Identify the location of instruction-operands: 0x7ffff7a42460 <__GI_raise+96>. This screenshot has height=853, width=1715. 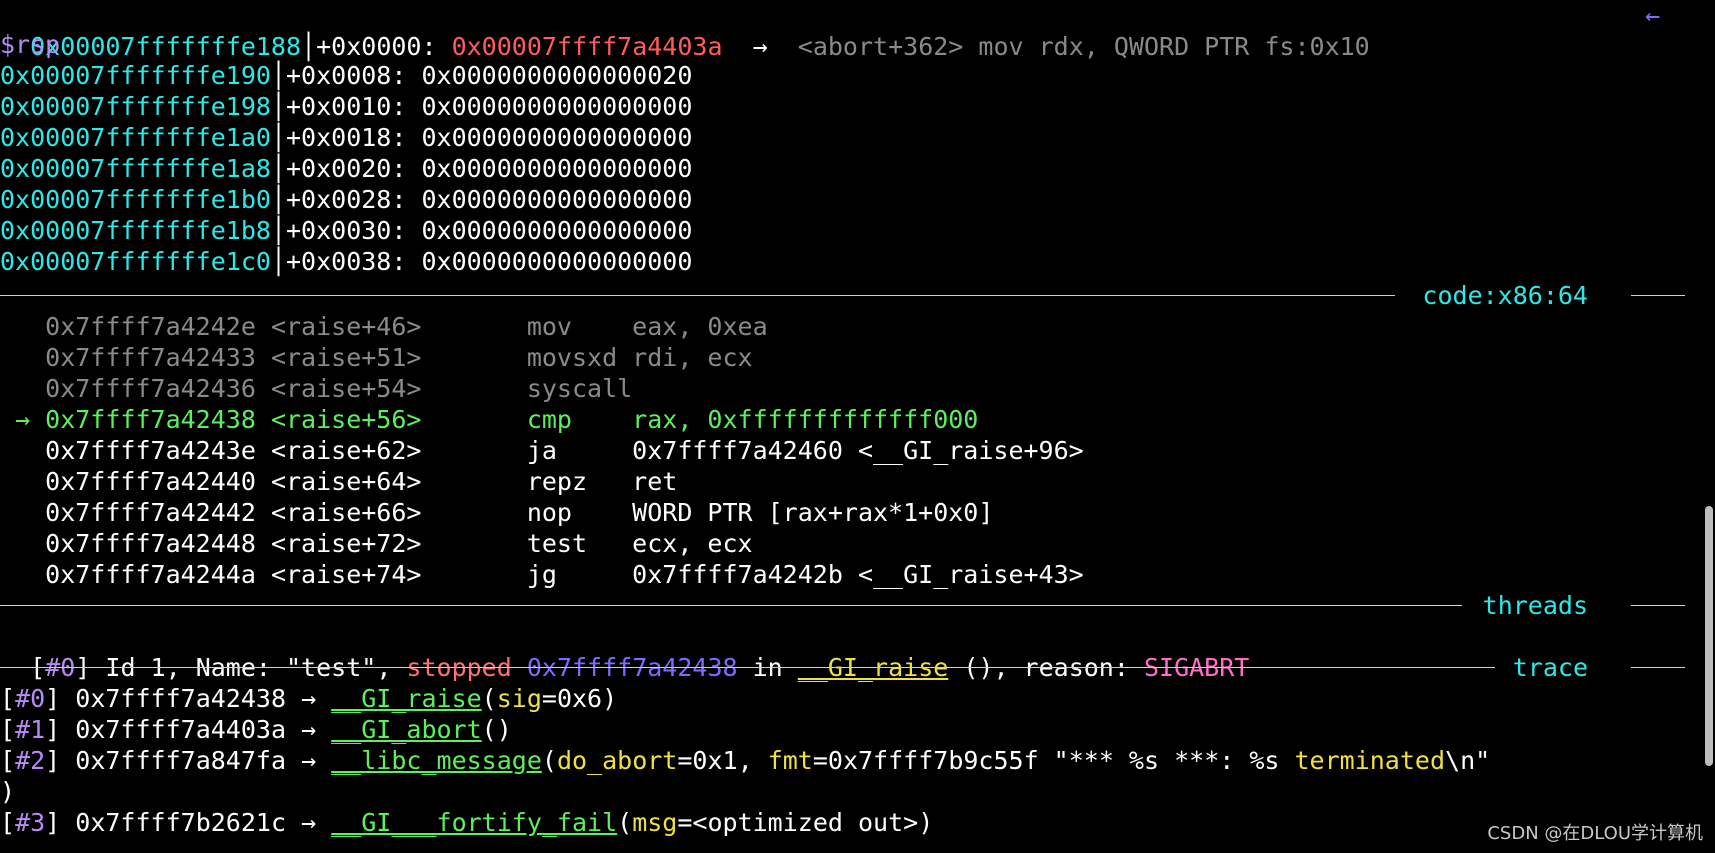
(858, 450).